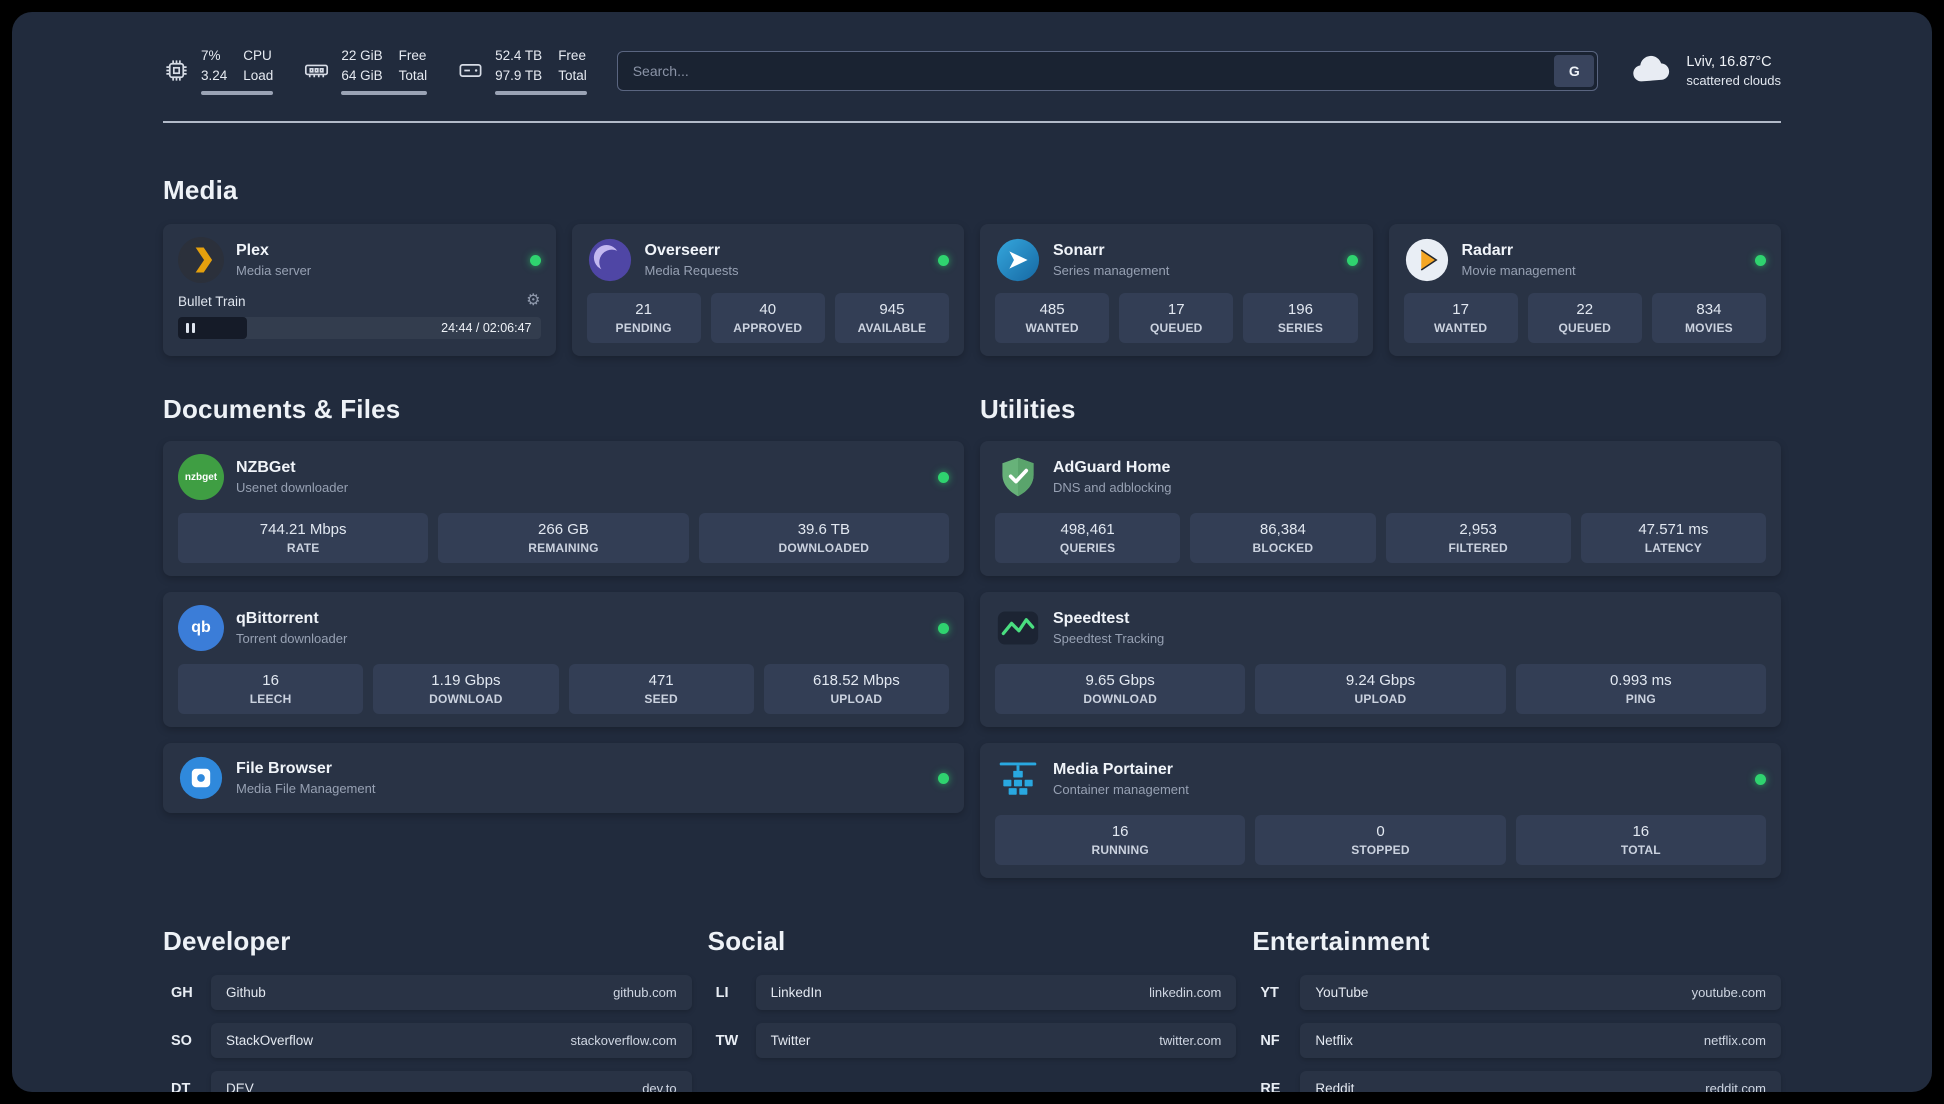 This screenshot has width=1944, height=1104. What do you see at coordinates (682, 251) in the screenshot?
I see `service-name: Overseerr` at bounding box center [682, 251].